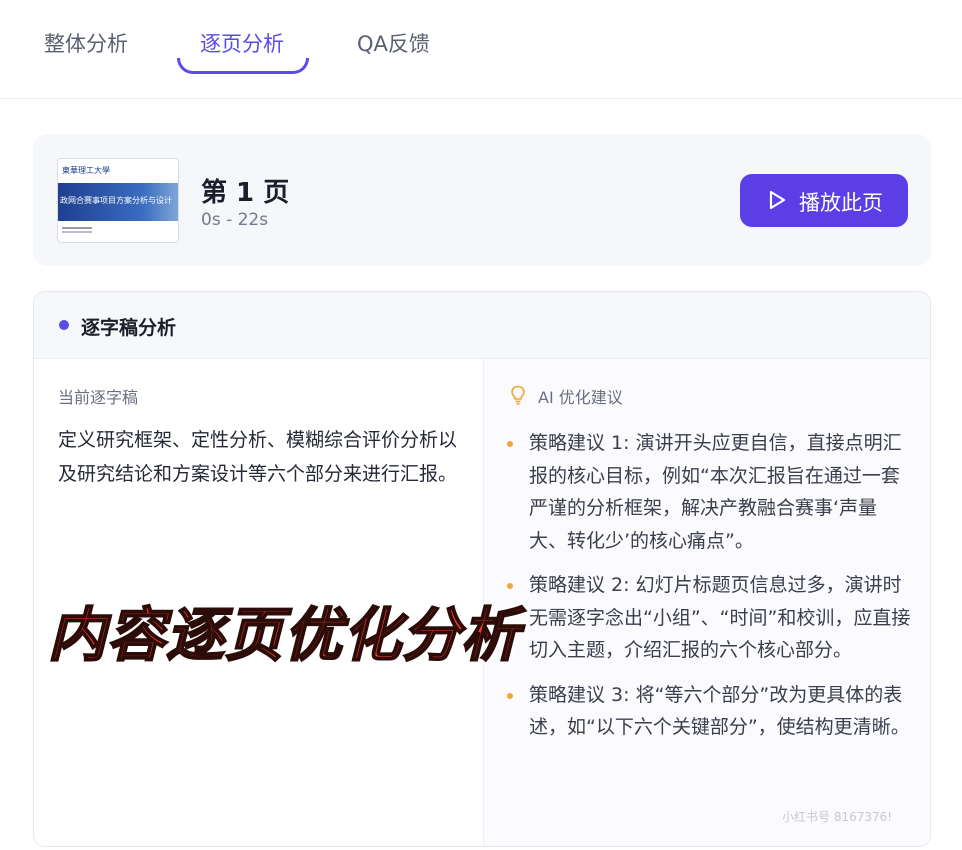 The width and height of the screenshot is (962, 850). What do you see at coordinates (129, 328) in the screenshot?
I see `analysis-title: 逐字稿分析` at bounding box center [129, 328].